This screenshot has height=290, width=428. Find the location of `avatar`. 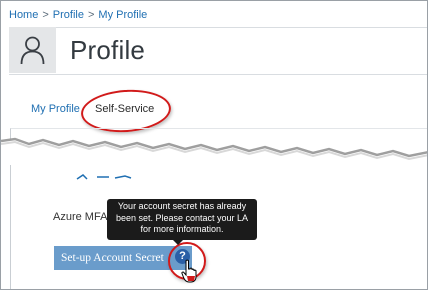

avatar is located at coordinates (32, 50).